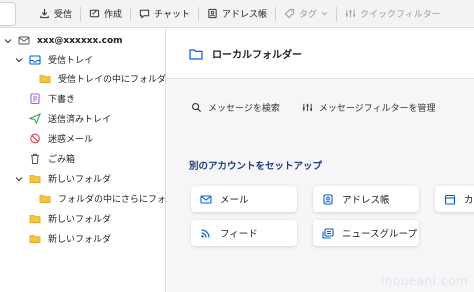 The image size is (474, 292). I want to click on inbox-icon, so click(35, 60).